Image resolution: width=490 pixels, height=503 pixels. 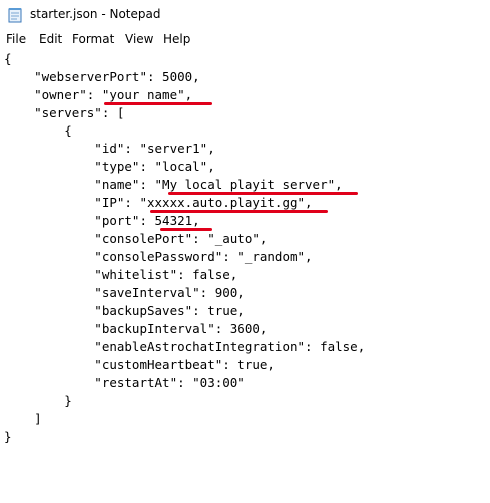 I want to click on menu-bar: File Edit Format View Help, so click(x=245, y=39).